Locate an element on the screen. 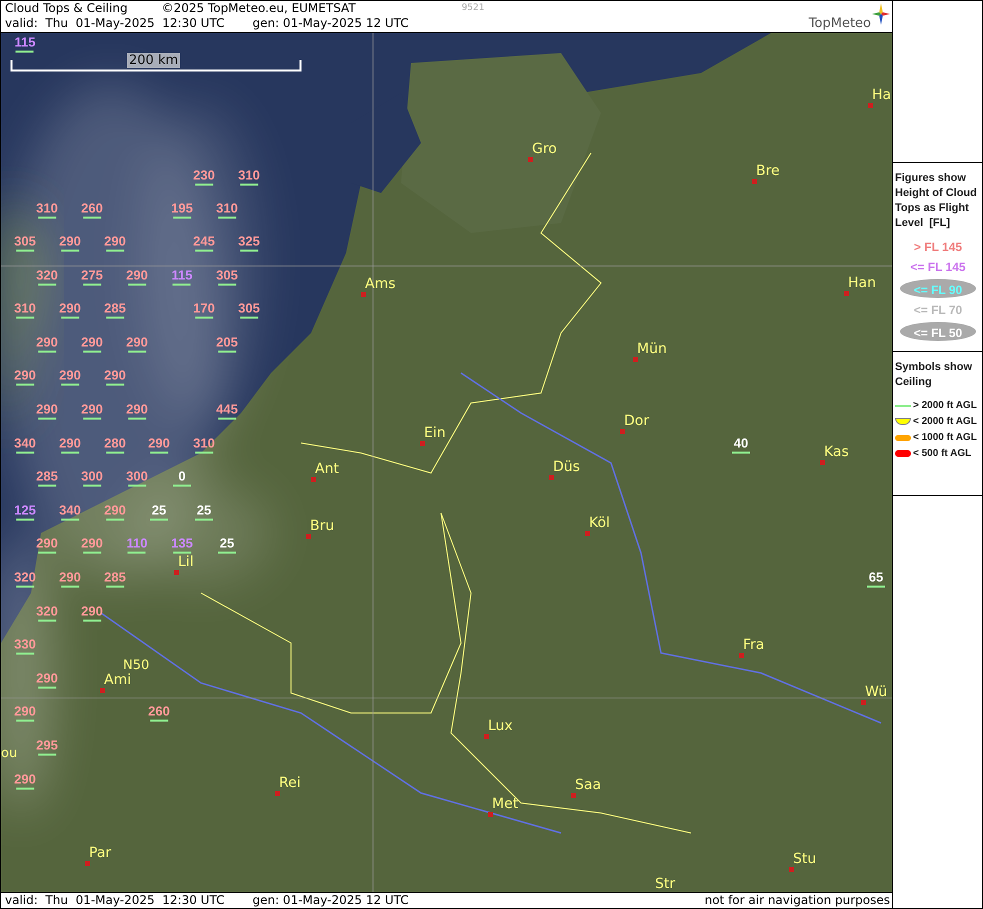 The height and width of the screenshot is (909, 983). cloud-top-figure: 25 is located at coordinates (204, 511).